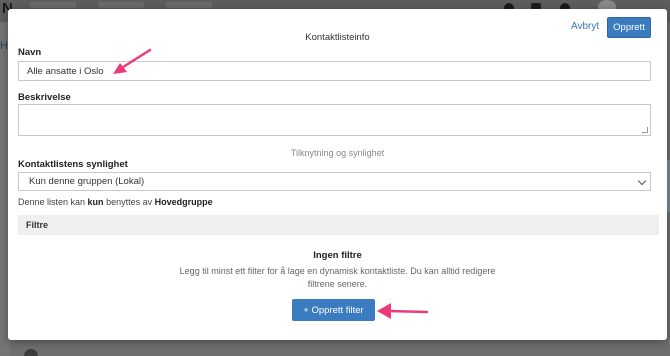 This screenshot has width=670, height=356. What do you see at coordinates (87, 181) in the screenshot?
I see `visibility-selected: Kun denne gruppen (Lokal)` at bounding box center [87, 181].